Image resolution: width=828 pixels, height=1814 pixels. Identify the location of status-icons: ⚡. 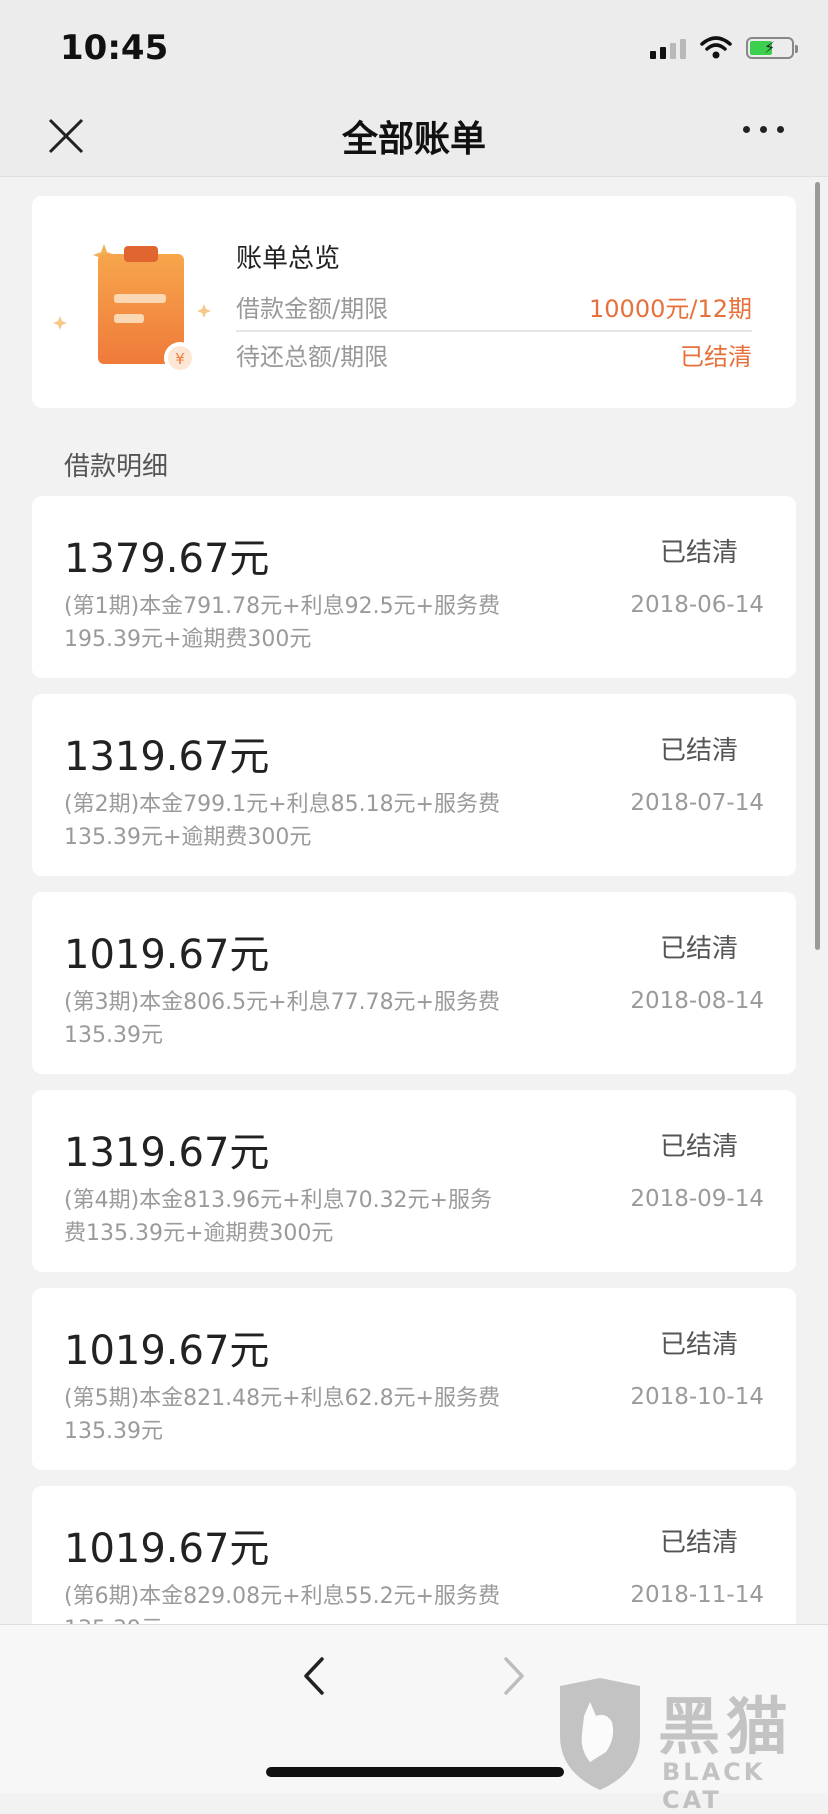
(724, 48).